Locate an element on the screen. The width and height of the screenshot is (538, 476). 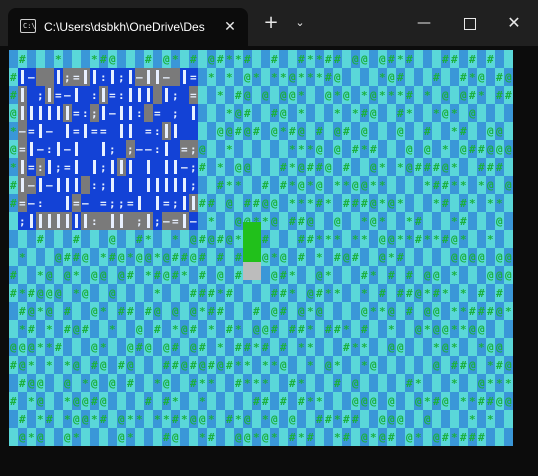
terminal-tab: C:\ C:\Users\dsbkh\OneDrive\Des ✕ is located at coordinates (128, 27).